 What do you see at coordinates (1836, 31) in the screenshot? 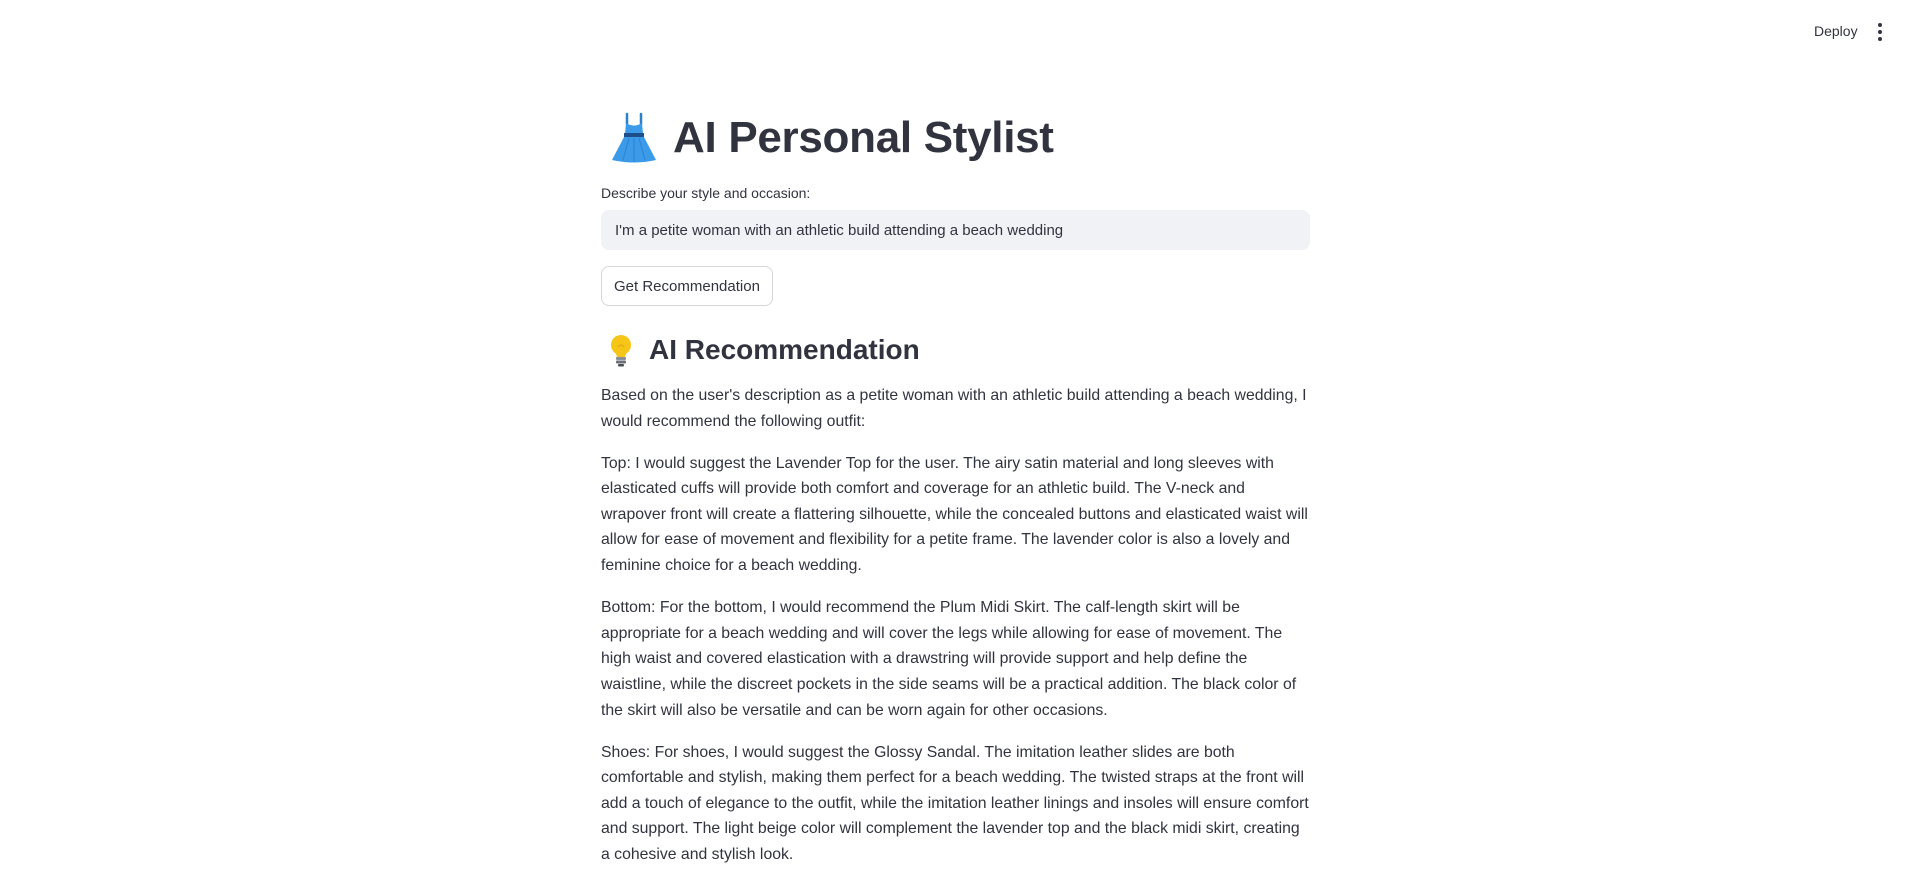
I see `deploy-button: Deploy` at bounding box center [1836, 31].